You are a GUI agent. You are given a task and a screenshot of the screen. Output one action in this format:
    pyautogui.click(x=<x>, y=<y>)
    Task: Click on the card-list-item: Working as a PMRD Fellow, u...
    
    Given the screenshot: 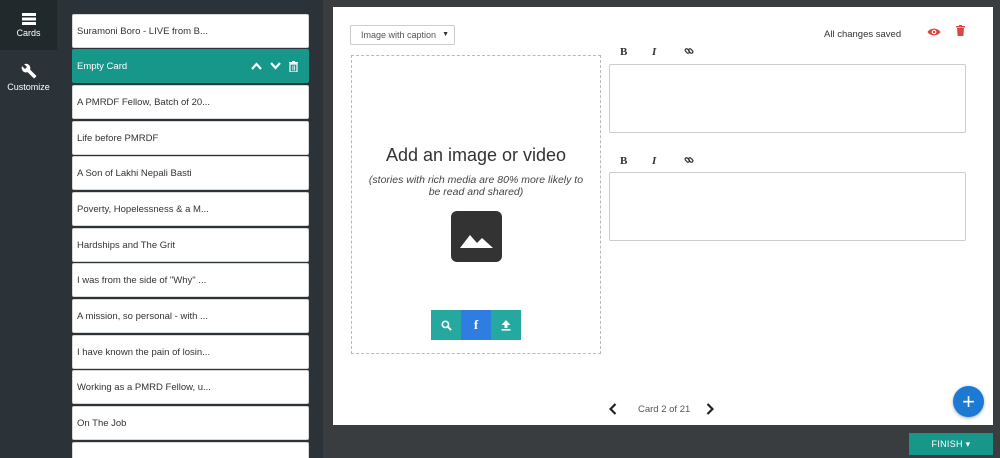 What is the action you would take?
    pyautogui.click(x=190, y=387)
    